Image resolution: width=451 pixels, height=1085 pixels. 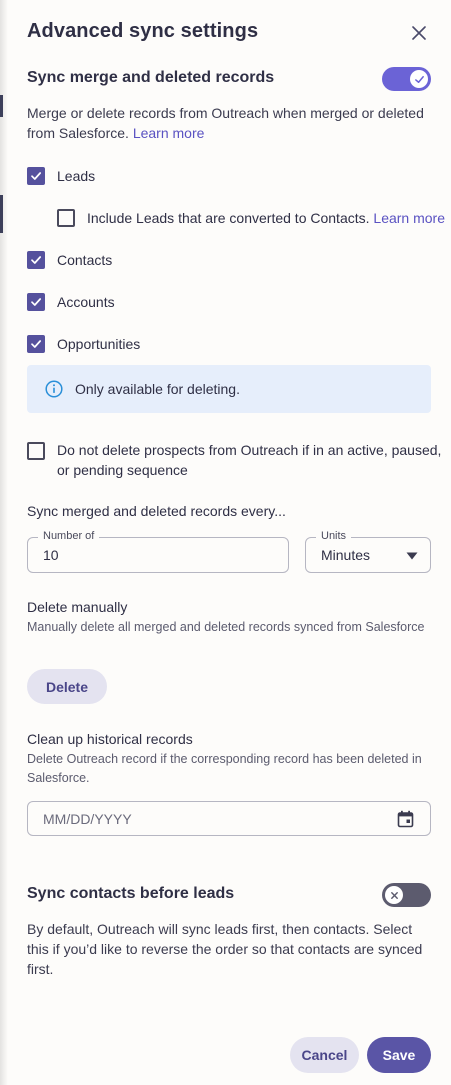 I want to click on contacts-checkbox: Contacts, so click(x=69, y=260).